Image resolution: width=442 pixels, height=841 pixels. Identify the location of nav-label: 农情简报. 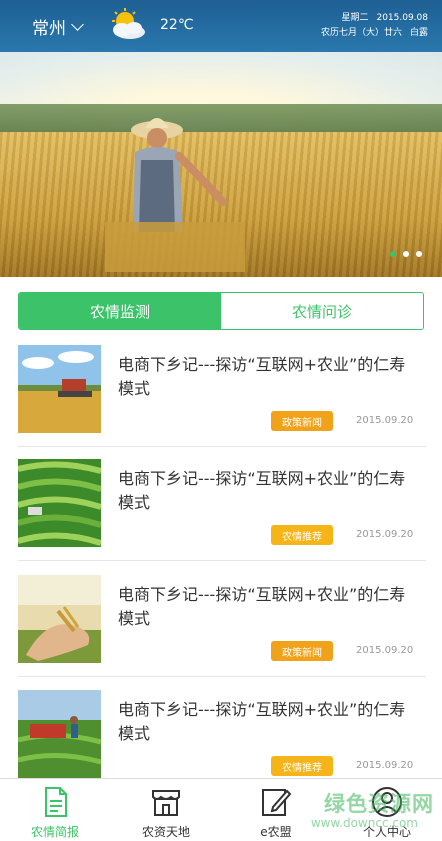
(54, 832).